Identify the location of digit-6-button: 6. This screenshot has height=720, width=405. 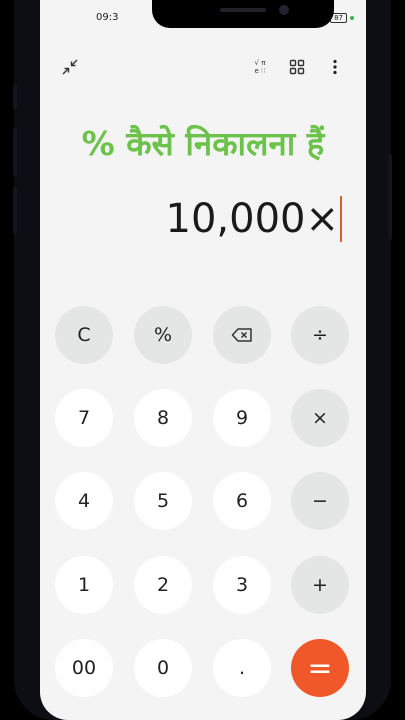
(242, 501).